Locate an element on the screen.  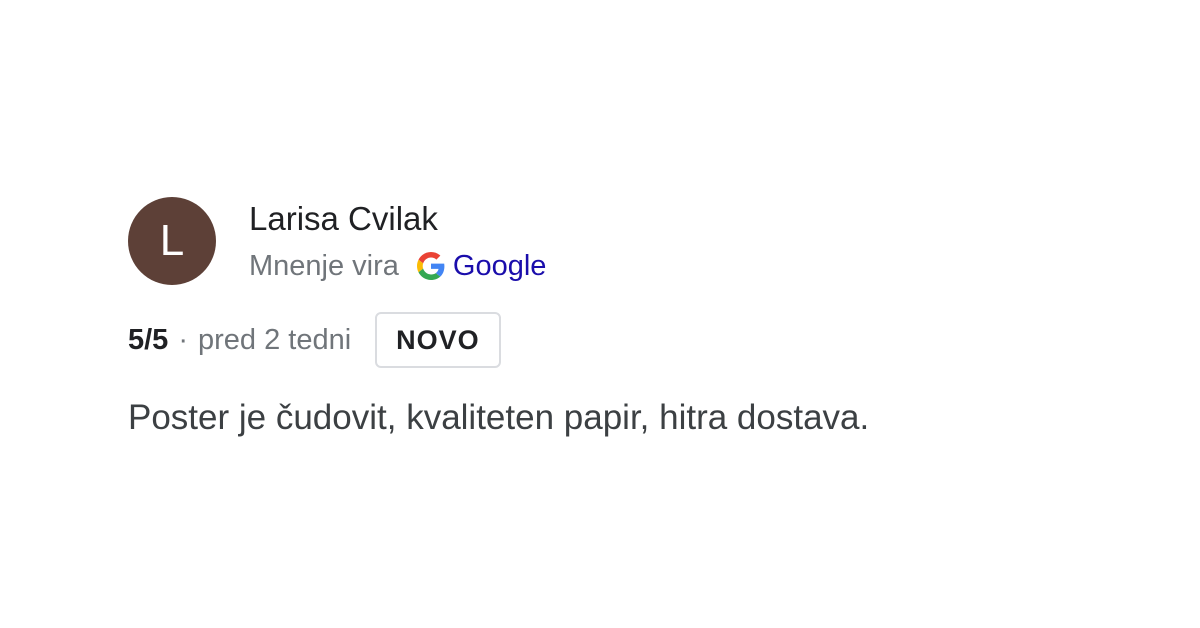
review-header: L Larisa Cvilak Mnenje vira Google is located at coordinates (628, 241).